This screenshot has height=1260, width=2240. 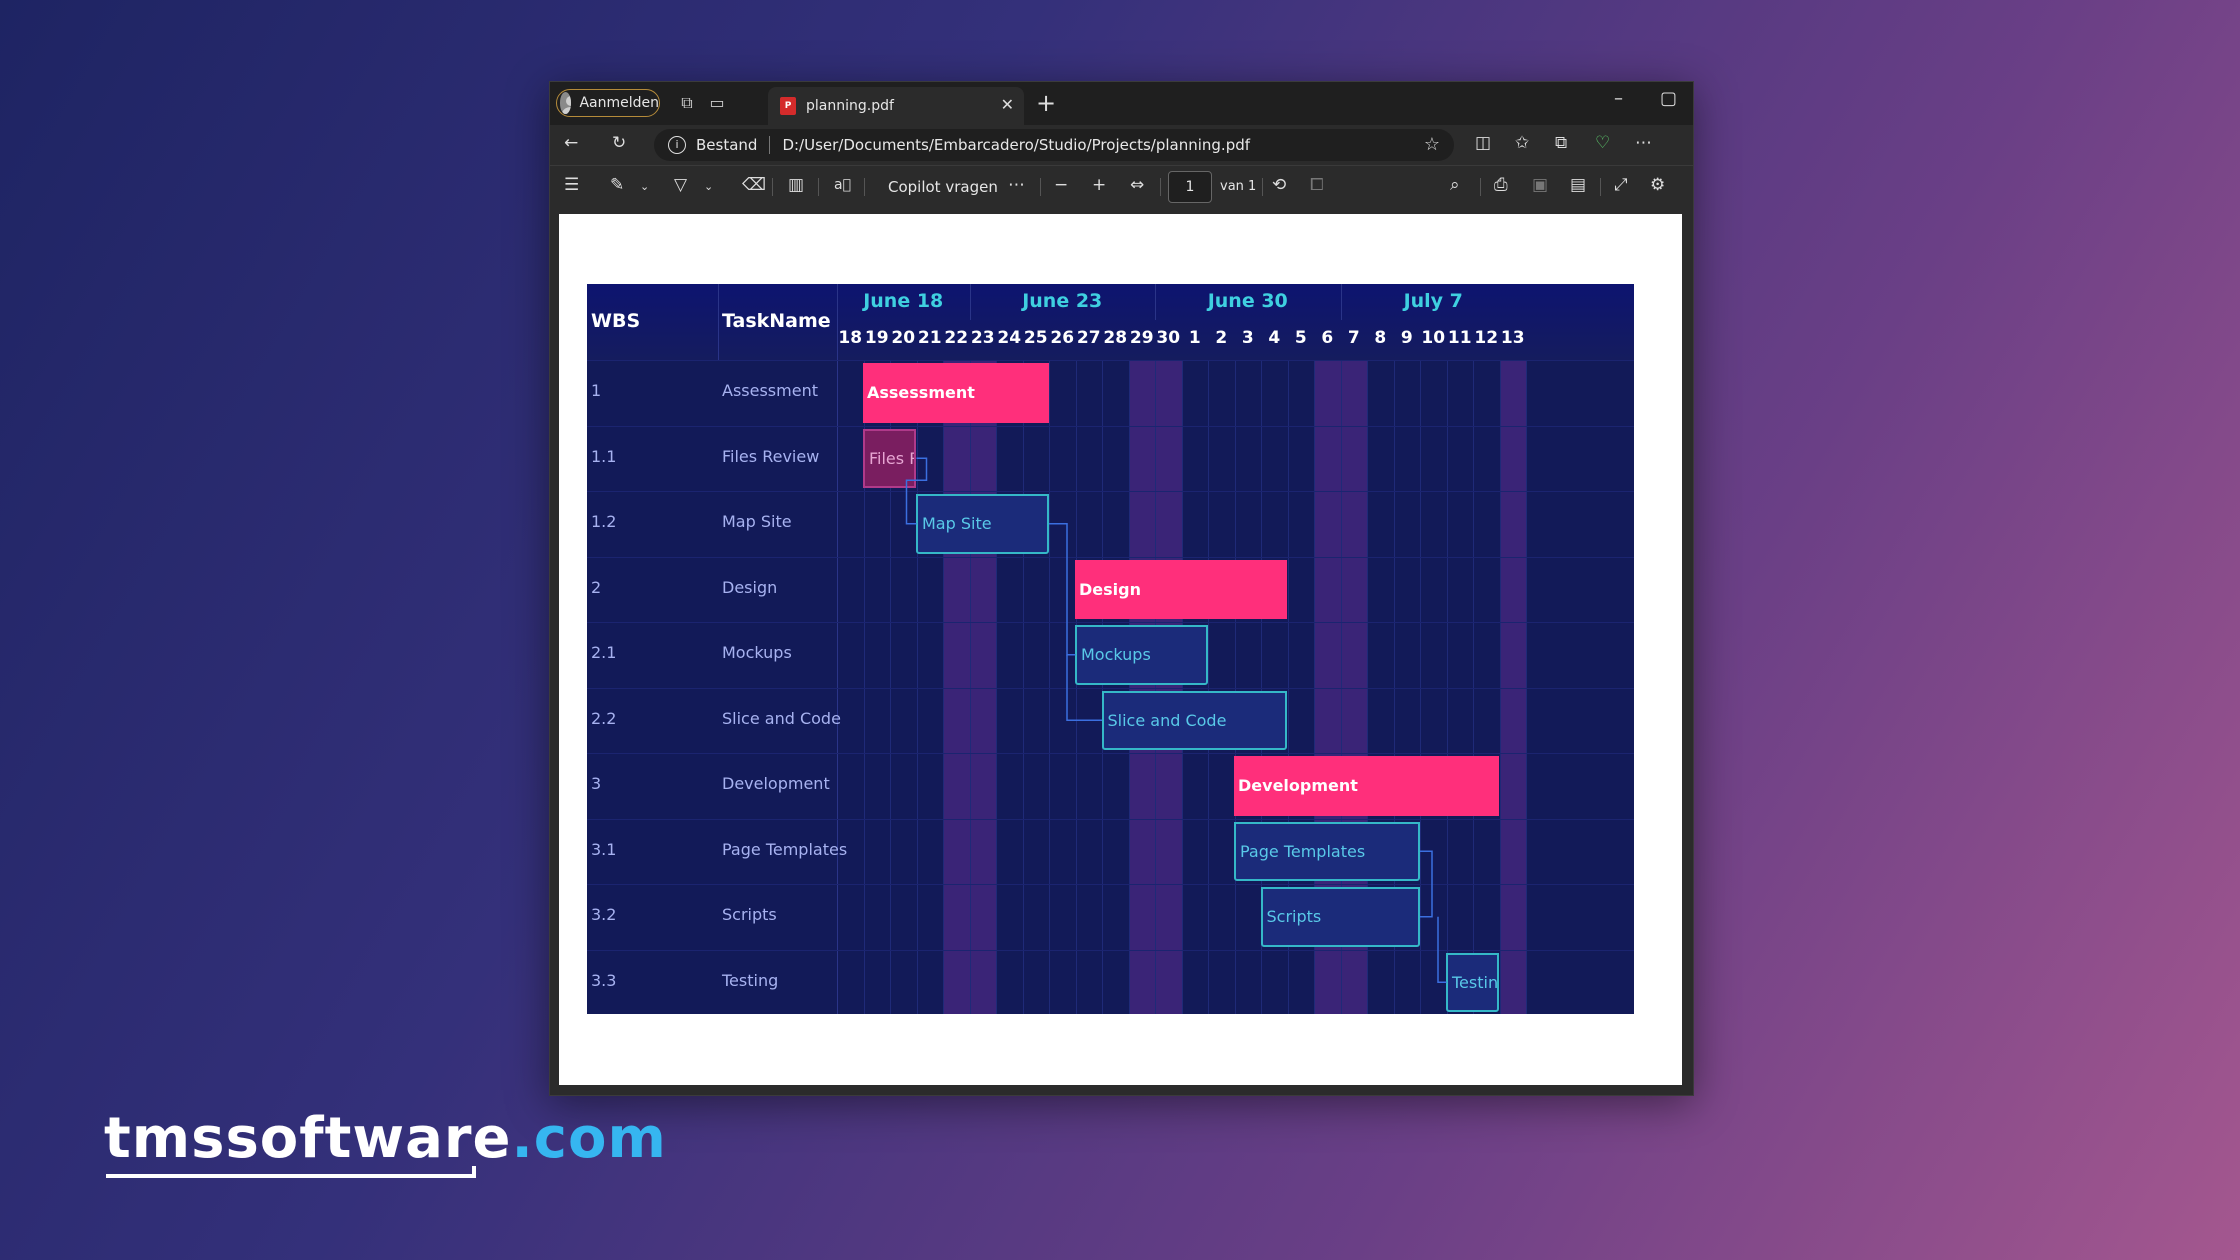 What do you see at coordinates (604, 849) in the screenshot?
I see `row-wbs: 3.1` at bounding box center [604, 849].